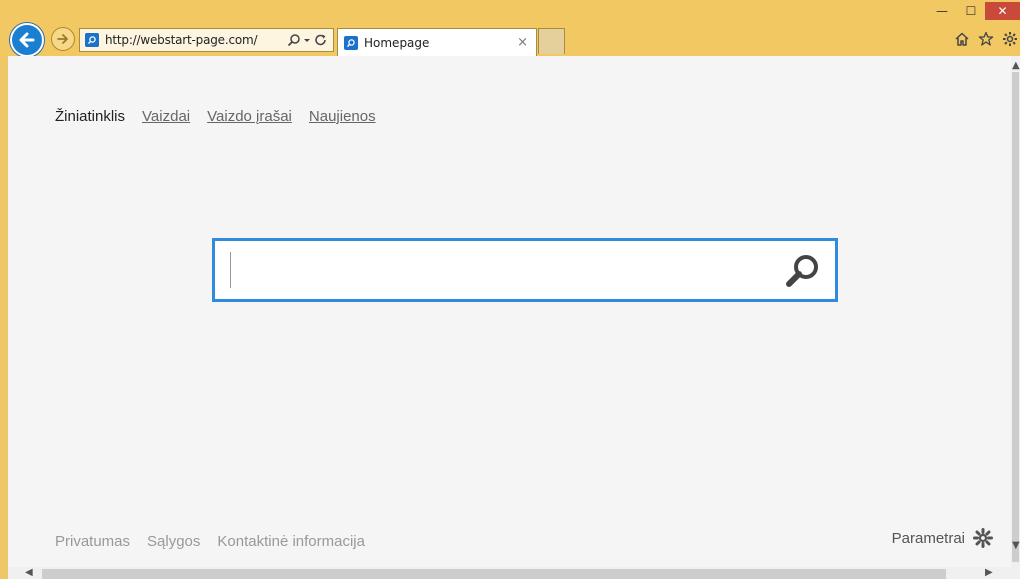 The height and width of the screenshot is (579, 1020). I want to click on forward-button, so click(63, 39).